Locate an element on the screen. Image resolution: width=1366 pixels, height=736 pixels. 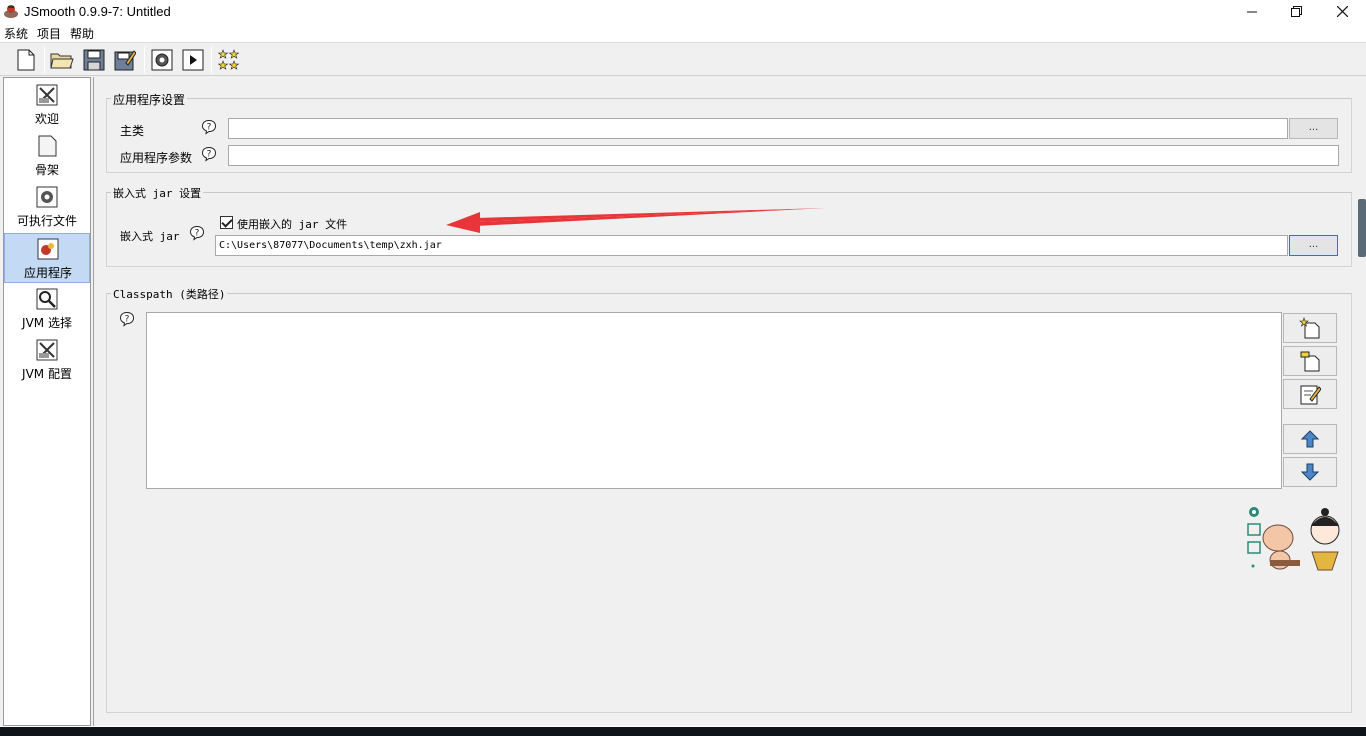
application-icon is located at coordinates (48, 249).